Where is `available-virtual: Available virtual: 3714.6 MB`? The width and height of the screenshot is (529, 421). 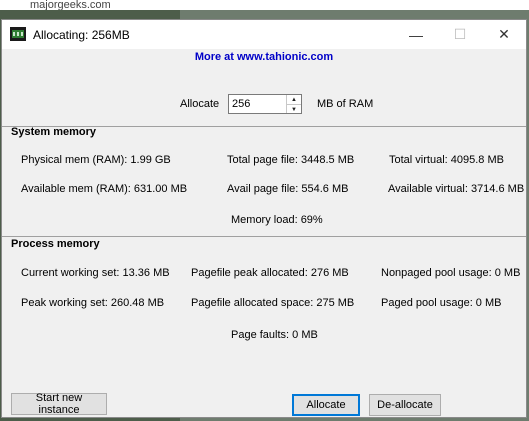 available-virtual: Available virtual: 3714.6 MB is located at coordinates (456, 189).